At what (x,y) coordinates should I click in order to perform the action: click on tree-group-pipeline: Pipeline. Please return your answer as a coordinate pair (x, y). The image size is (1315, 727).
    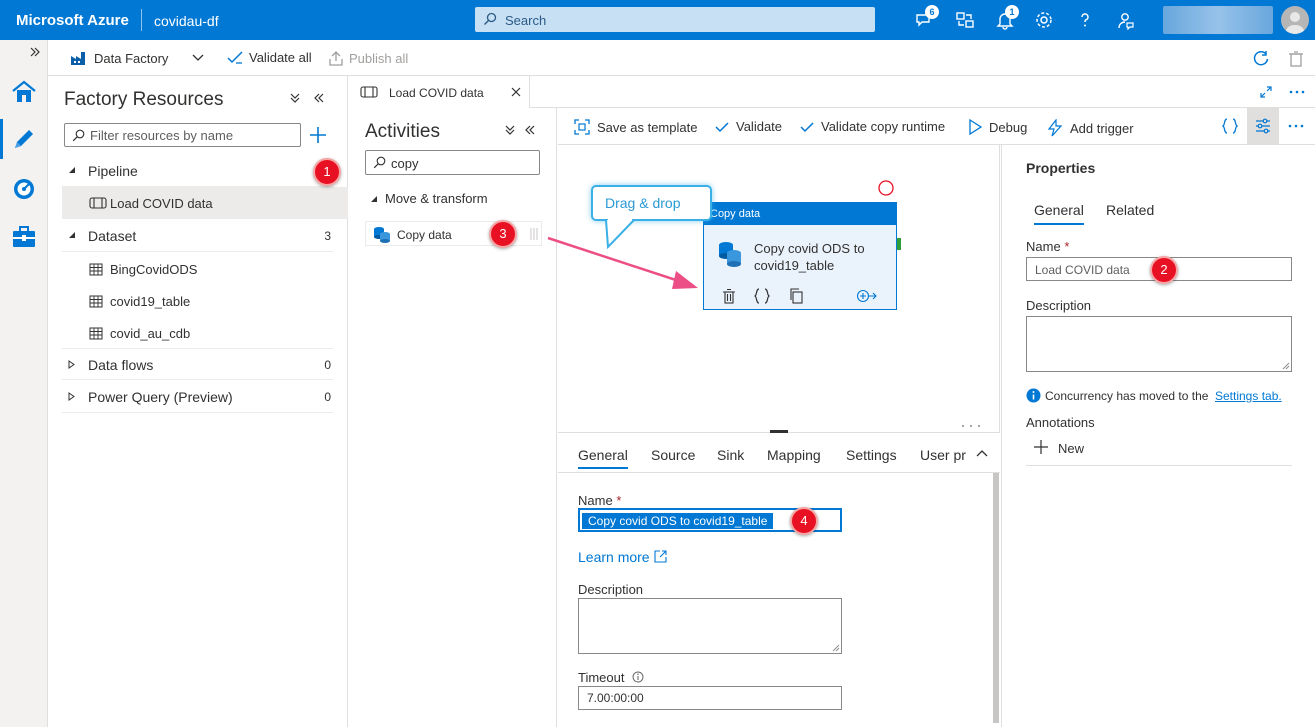
    Looking at the image, I should click on (197, 171).